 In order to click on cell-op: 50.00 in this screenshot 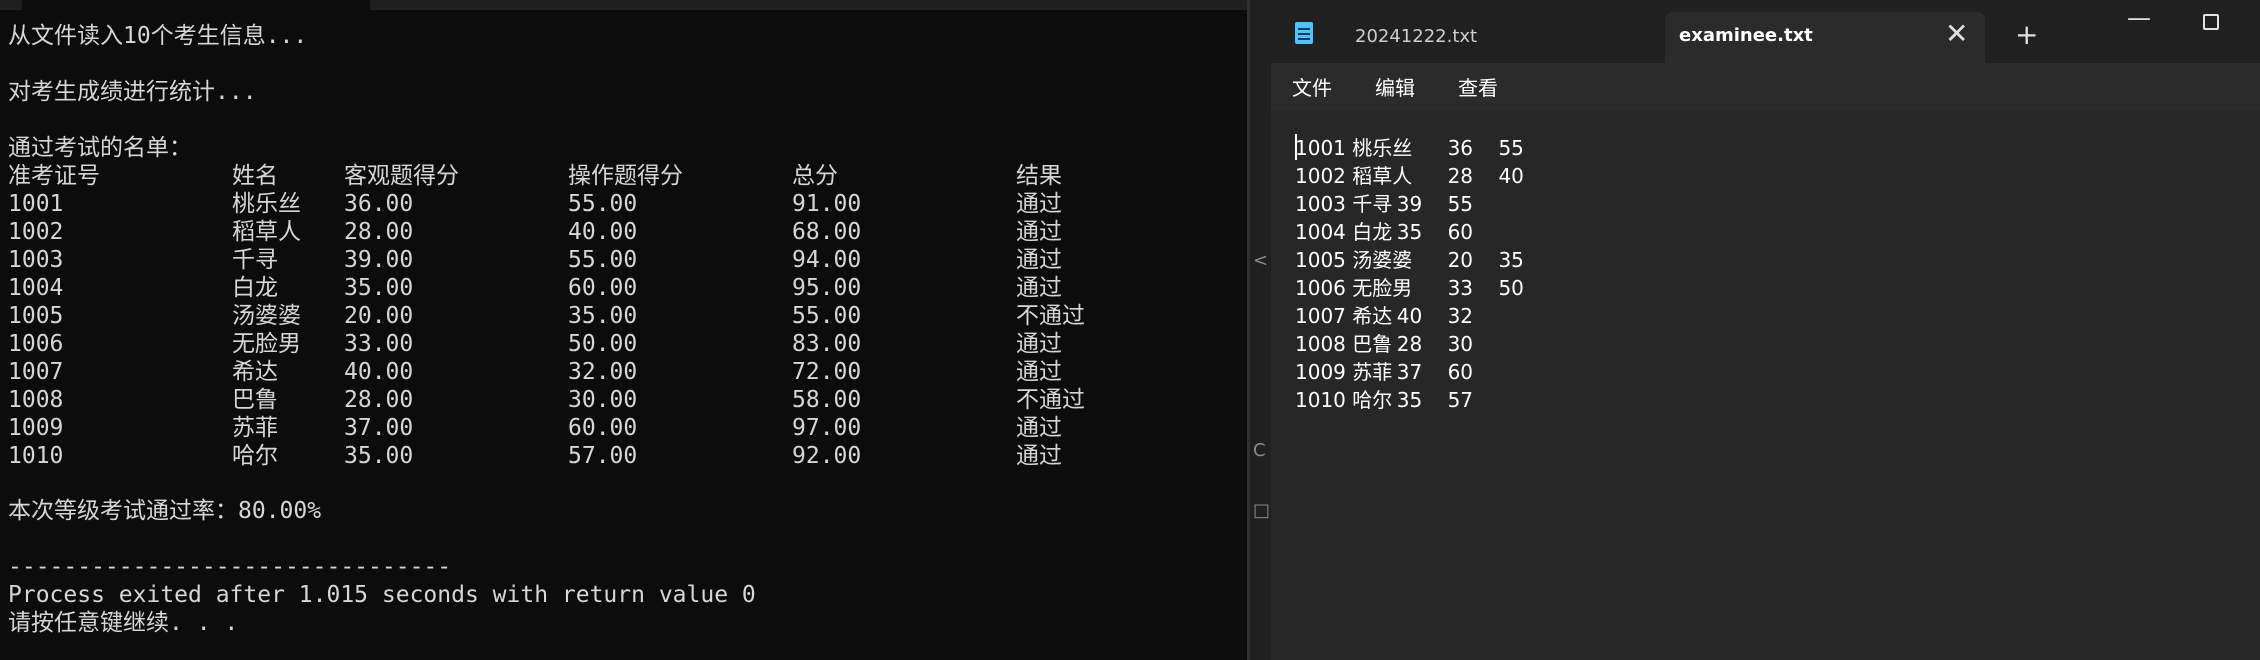, I will do `click(603, 344)`.